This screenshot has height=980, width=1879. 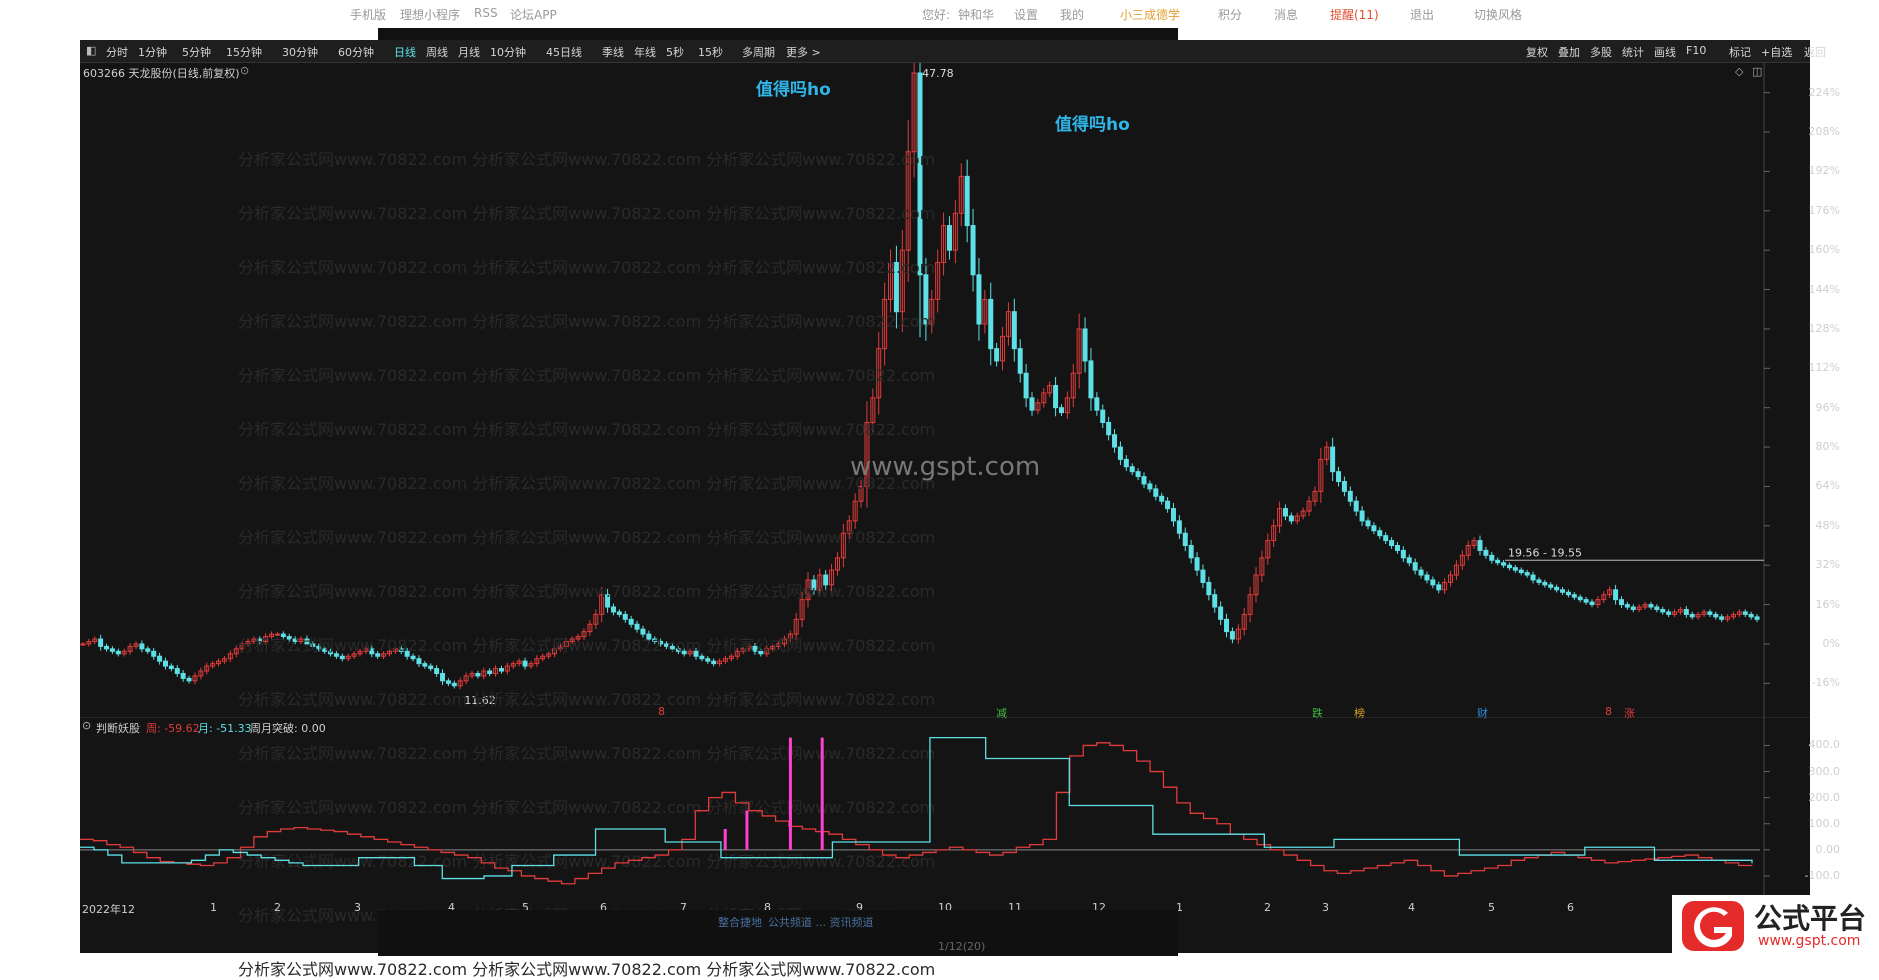 I want to click on tool-6: 标记, so click(x=1740, y=52).